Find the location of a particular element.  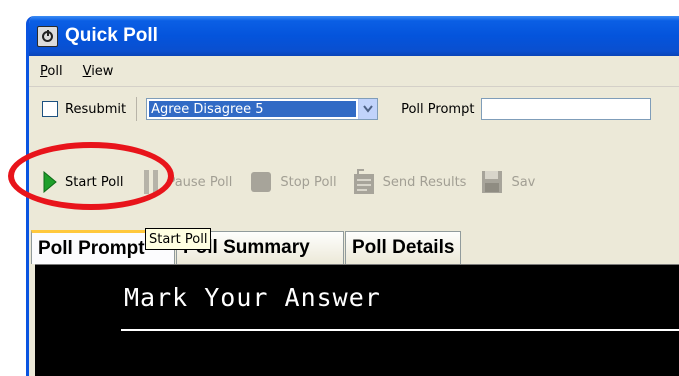

poll-prompt-input is located at coordinates (566, 109).